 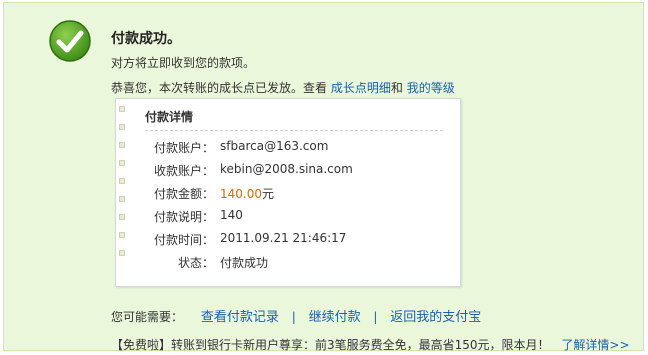 I want to click on detail-row-payer: 付款账户： sfbarca@163.com, so click(x=289, y=150).